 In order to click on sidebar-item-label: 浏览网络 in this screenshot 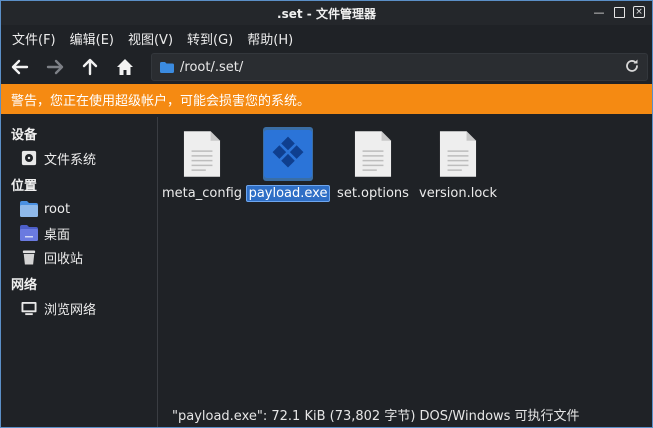, I will do `click(70, 310)`.